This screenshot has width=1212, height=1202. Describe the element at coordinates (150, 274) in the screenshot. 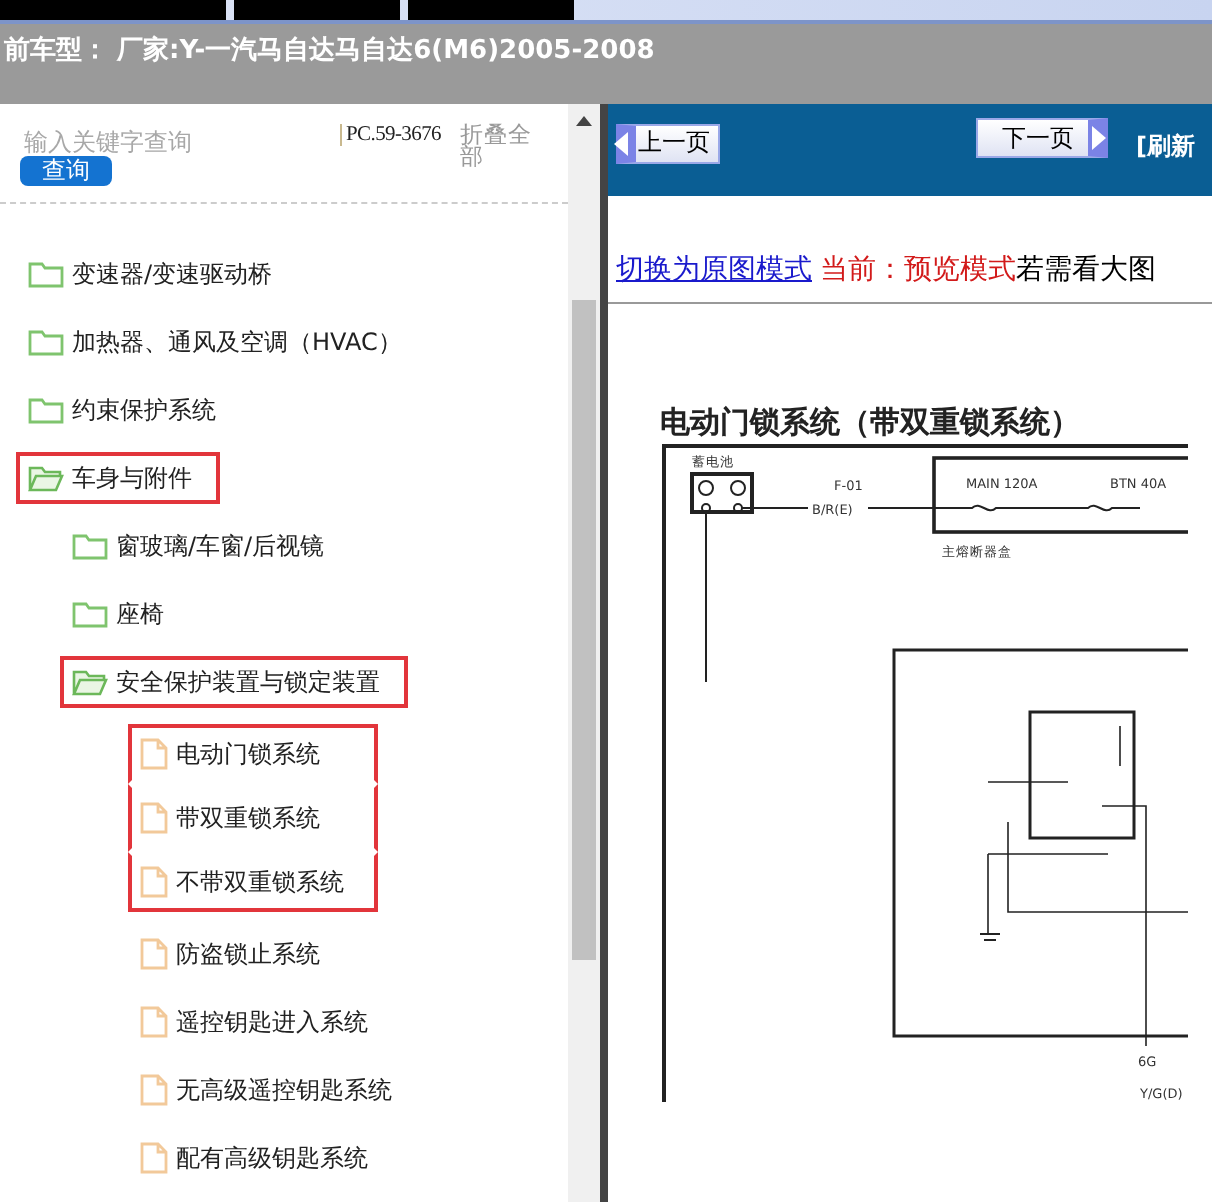

I see `tree-item: 变速器/变速驱动桥` at that location.